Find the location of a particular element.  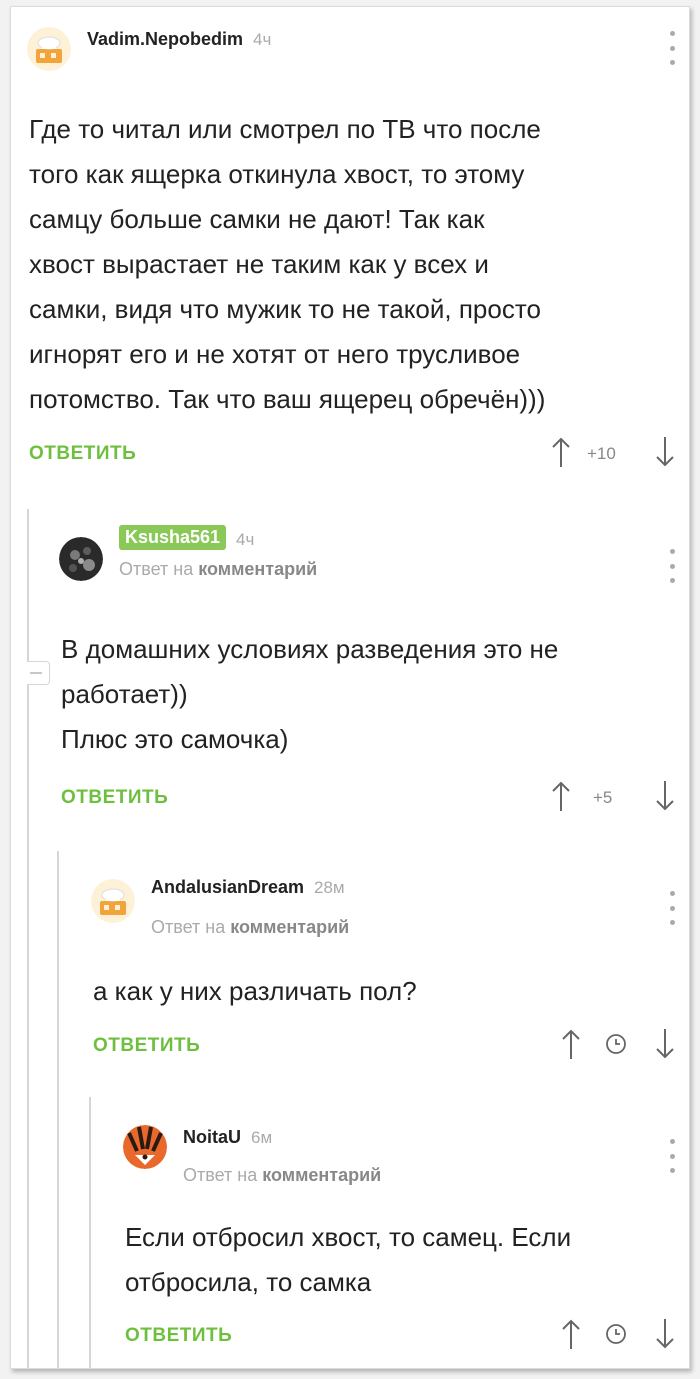

score: +10 is located at coordinates (601, 453).